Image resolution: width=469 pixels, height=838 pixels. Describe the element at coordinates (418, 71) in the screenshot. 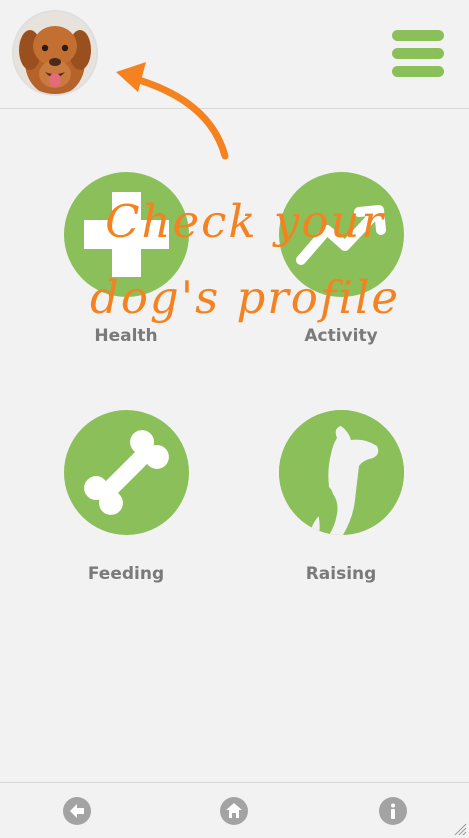

I see `menu-bar-bottom` at that location.